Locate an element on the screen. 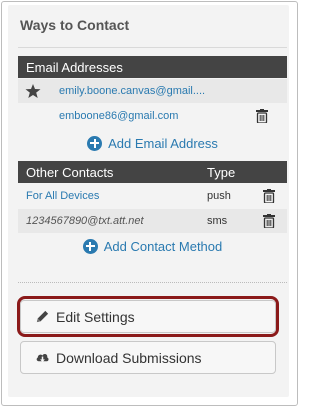 Image resolution: width=320 pixels, height=407 pixels. pencil-icon is located at coordinates (42, 316).